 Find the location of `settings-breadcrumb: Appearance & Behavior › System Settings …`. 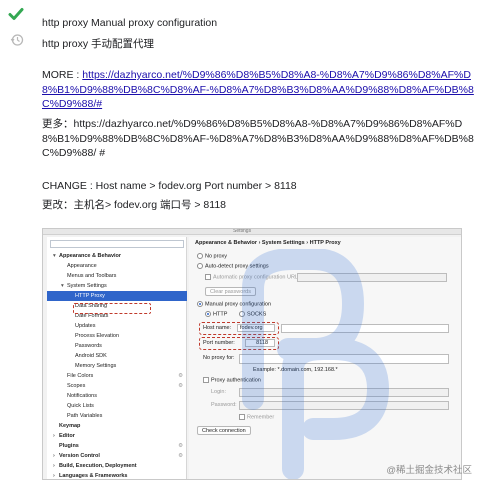

settings-breadcrumb: Appearance & Behavior › System Settings … is located at coordinates (268, 243).